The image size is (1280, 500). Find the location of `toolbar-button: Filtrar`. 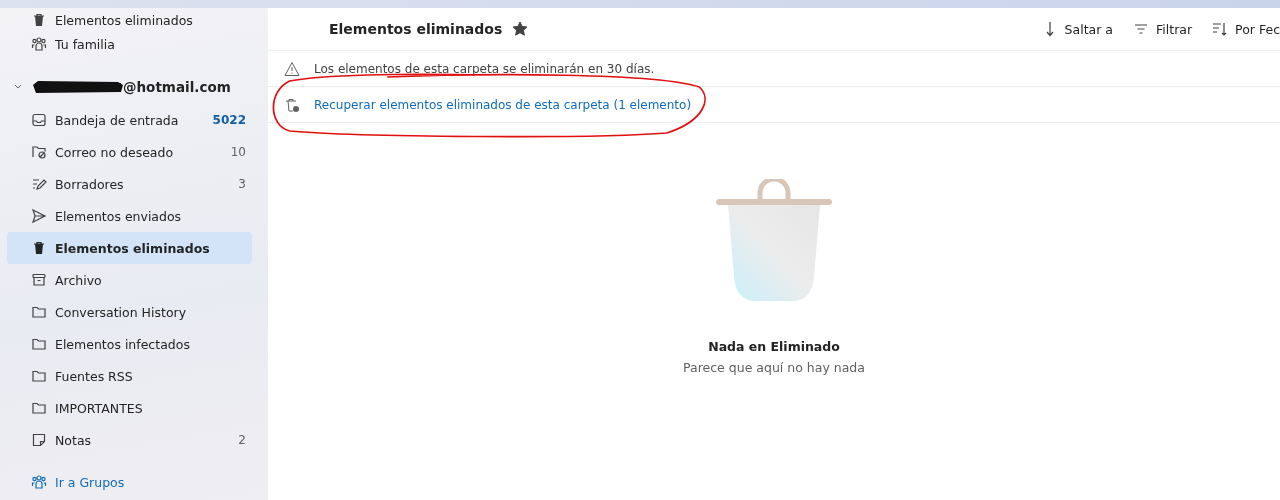

toolbar-button: Filtrar is located at coordinates (1163, 29).